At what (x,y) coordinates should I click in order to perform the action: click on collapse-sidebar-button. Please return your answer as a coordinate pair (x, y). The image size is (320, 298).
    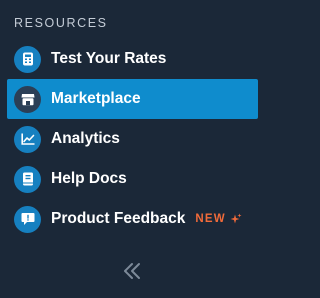
    Looking at the image, I should click on (133, 271).